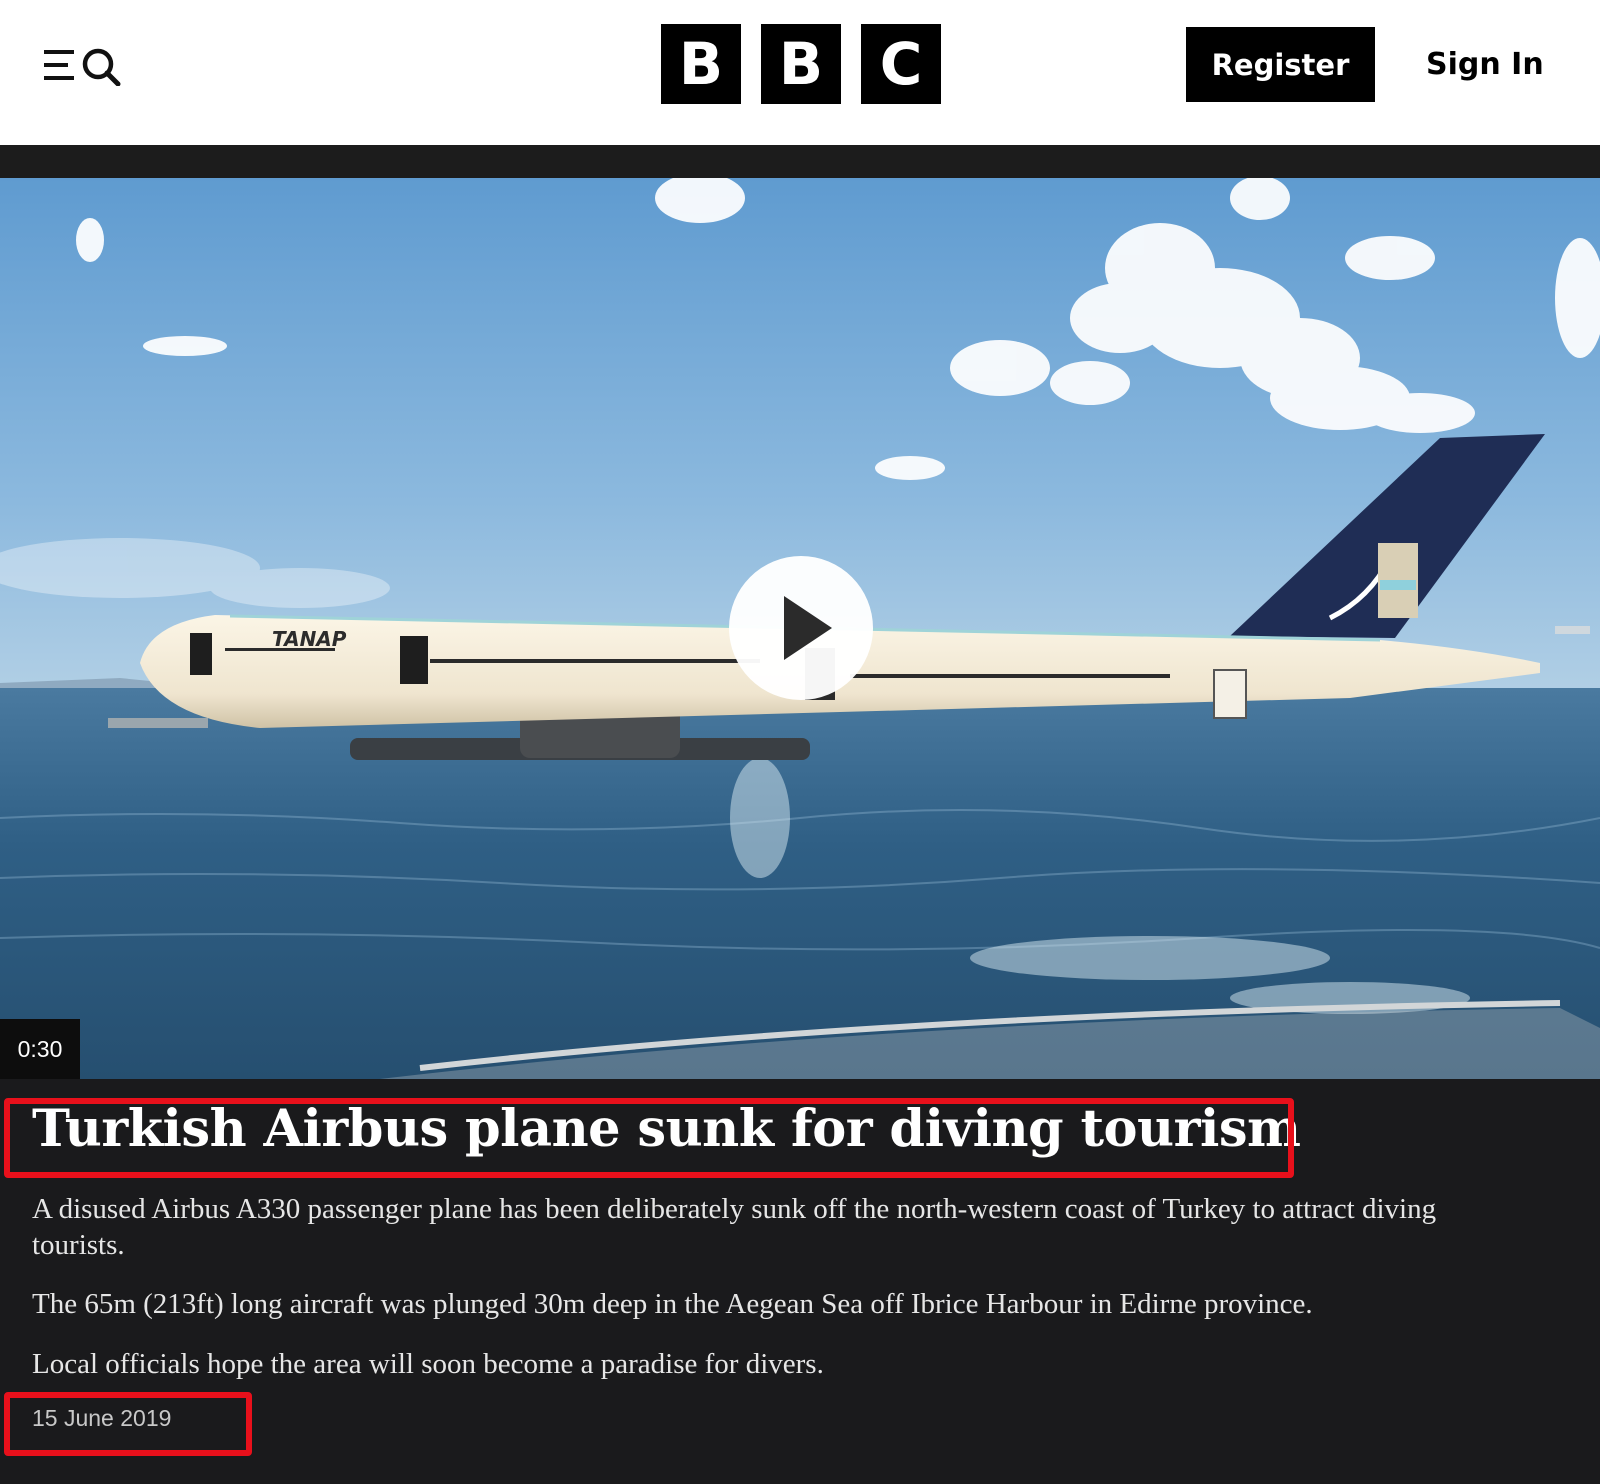 The image size is (1600, 1484). I want to click on date-highlight-box, so click(128, 1424).